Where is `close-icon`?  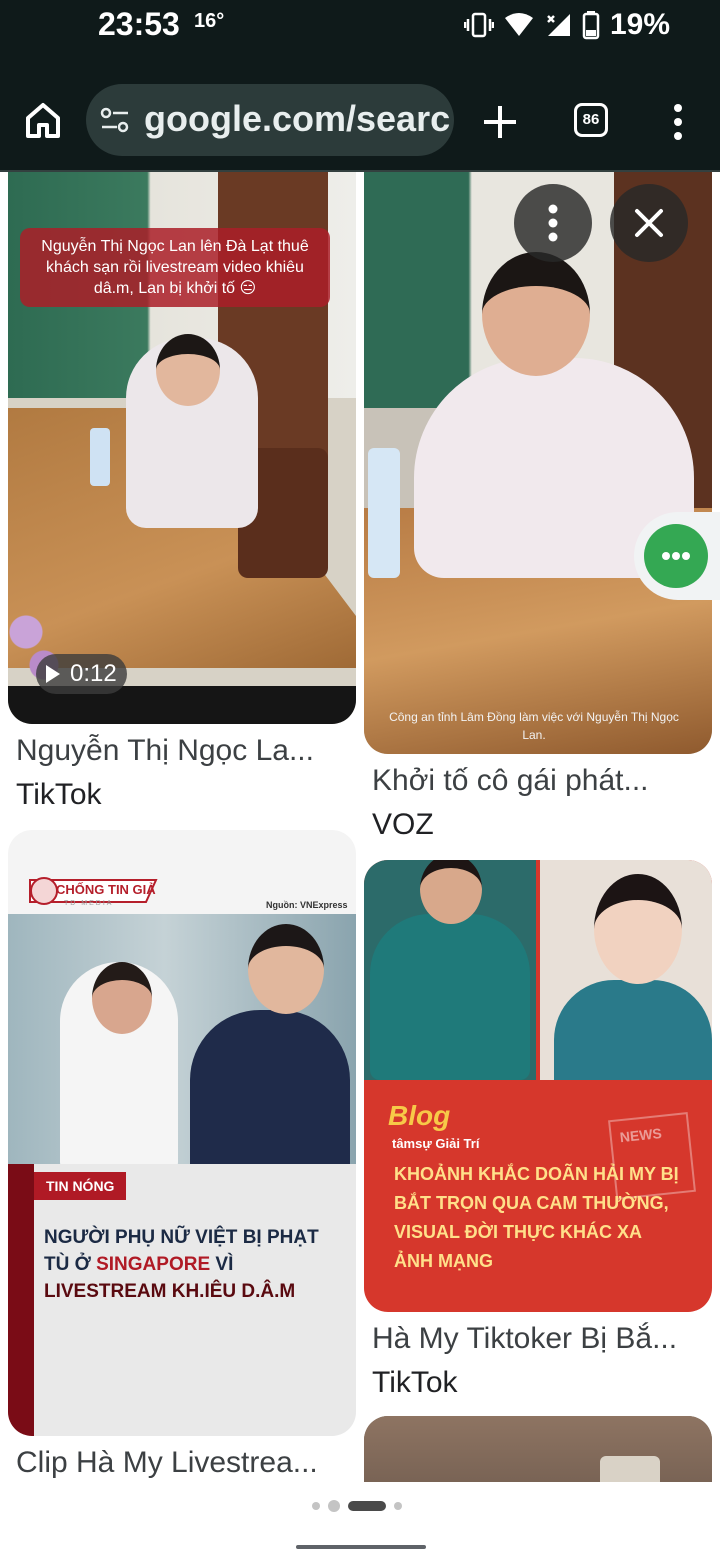 close-icon is located at coordinates (649, 223).